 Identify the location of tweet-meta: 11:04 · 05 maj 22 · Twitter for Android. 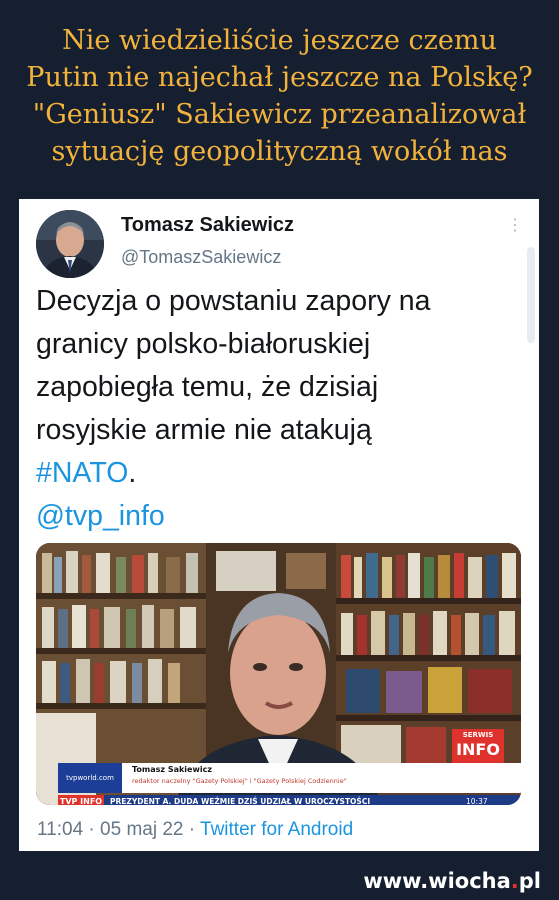
(195, 830).